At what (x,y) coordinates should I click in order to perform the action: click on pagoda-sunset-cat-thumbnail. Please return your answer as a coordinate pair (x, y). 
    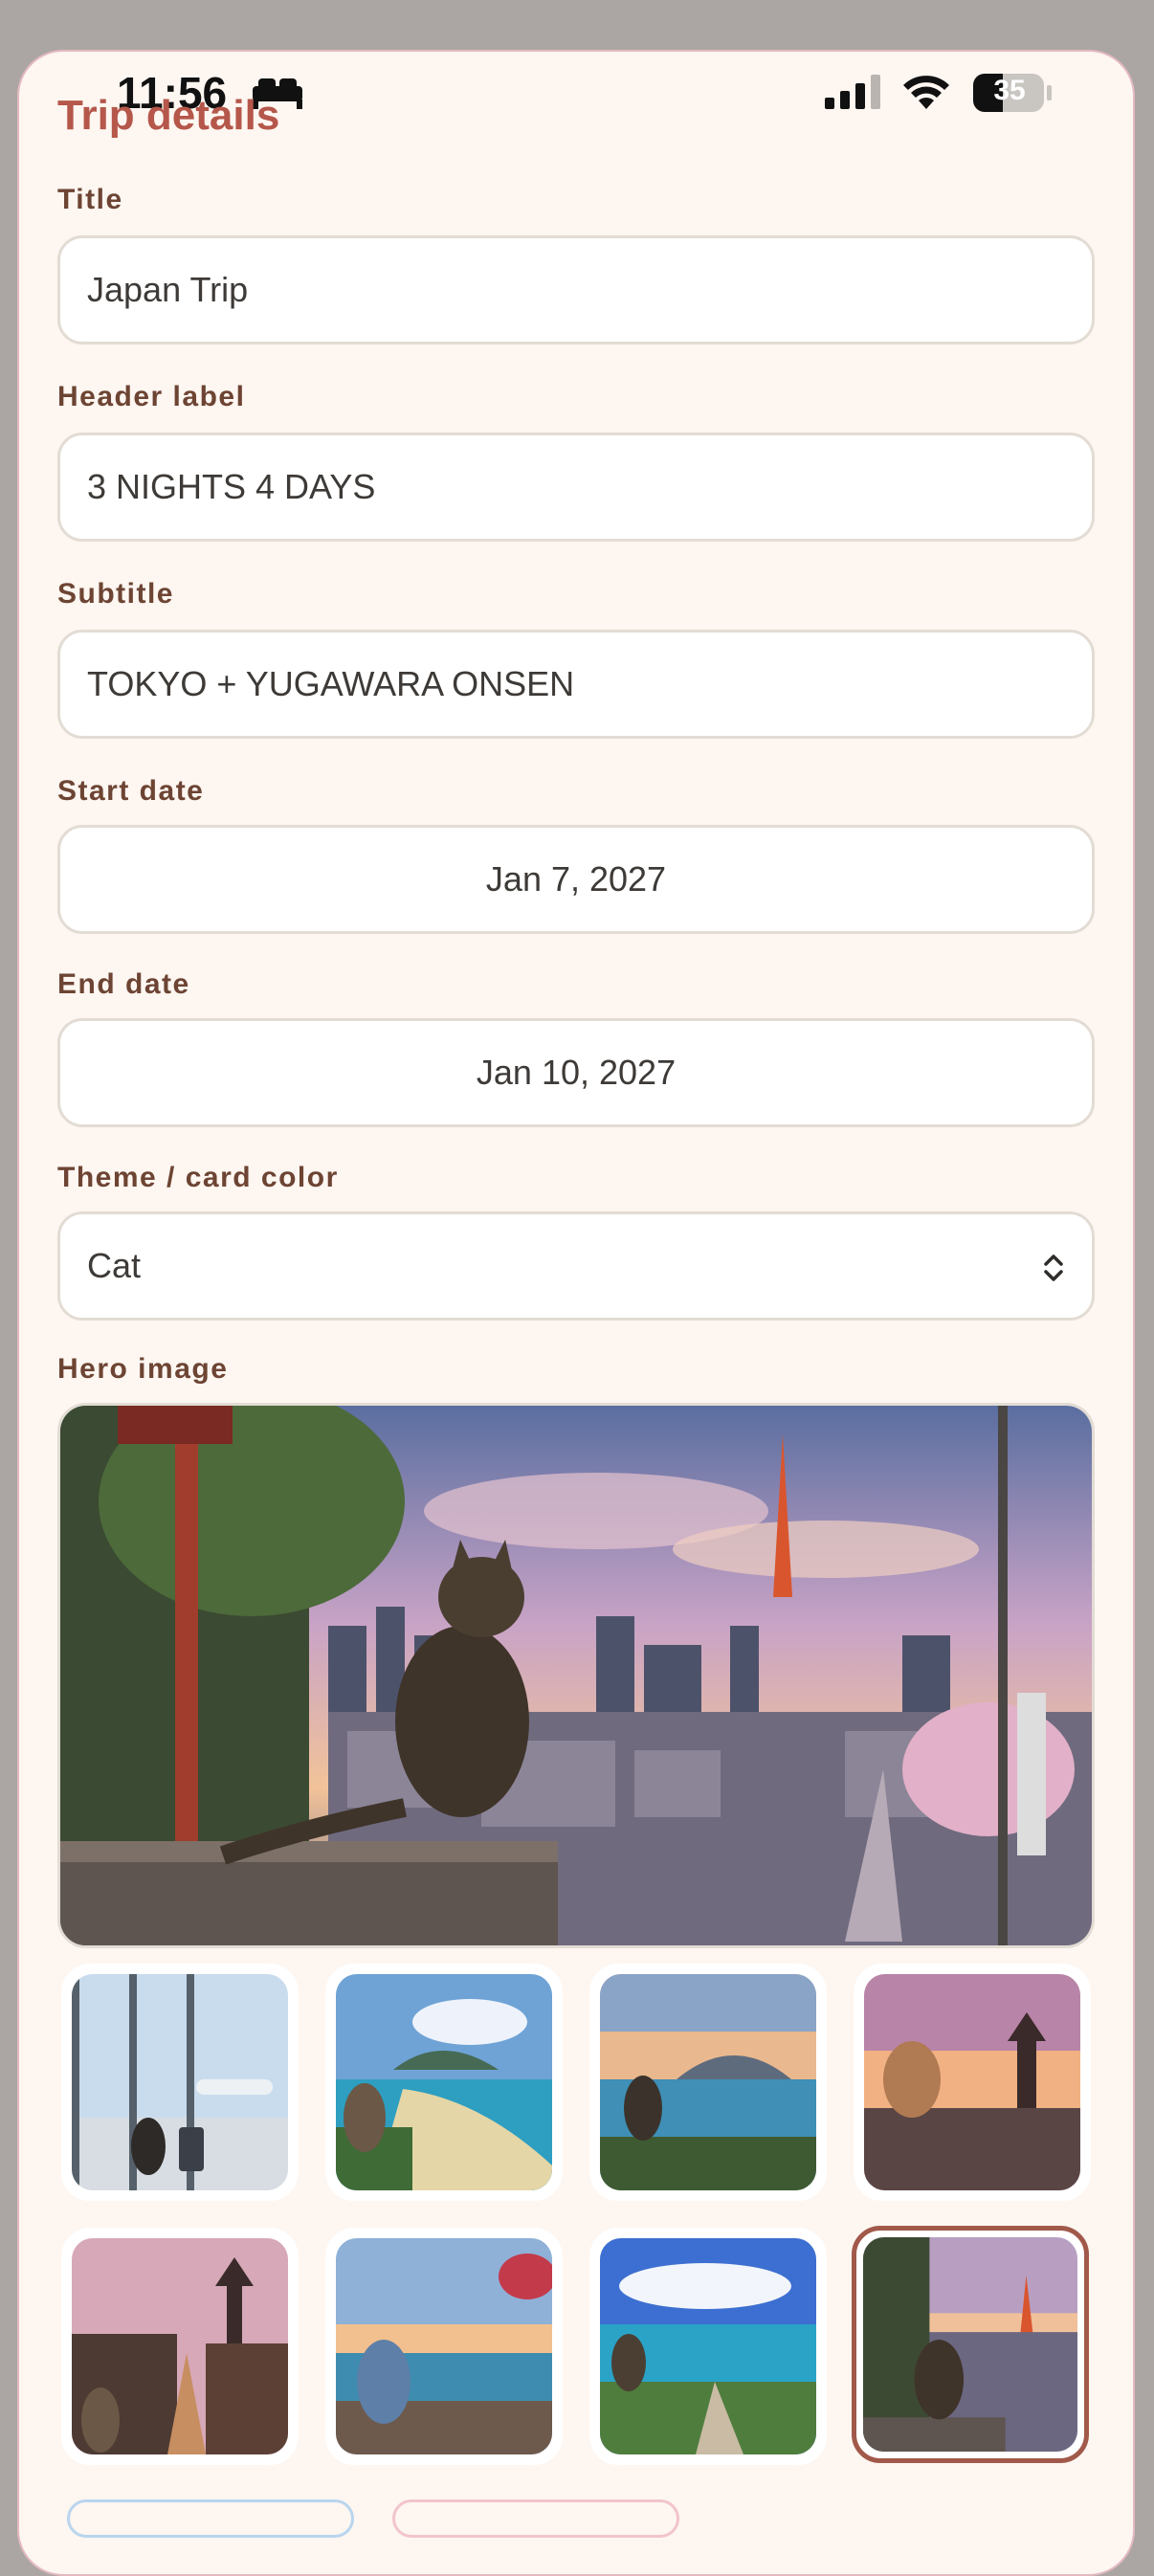
    Looking at the image, I should click on (972, 2082).